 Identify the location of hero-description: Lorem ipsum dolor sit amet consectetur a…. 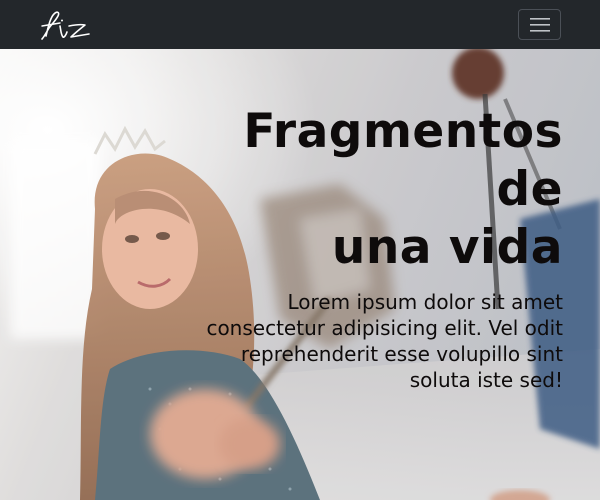
(384, 341).